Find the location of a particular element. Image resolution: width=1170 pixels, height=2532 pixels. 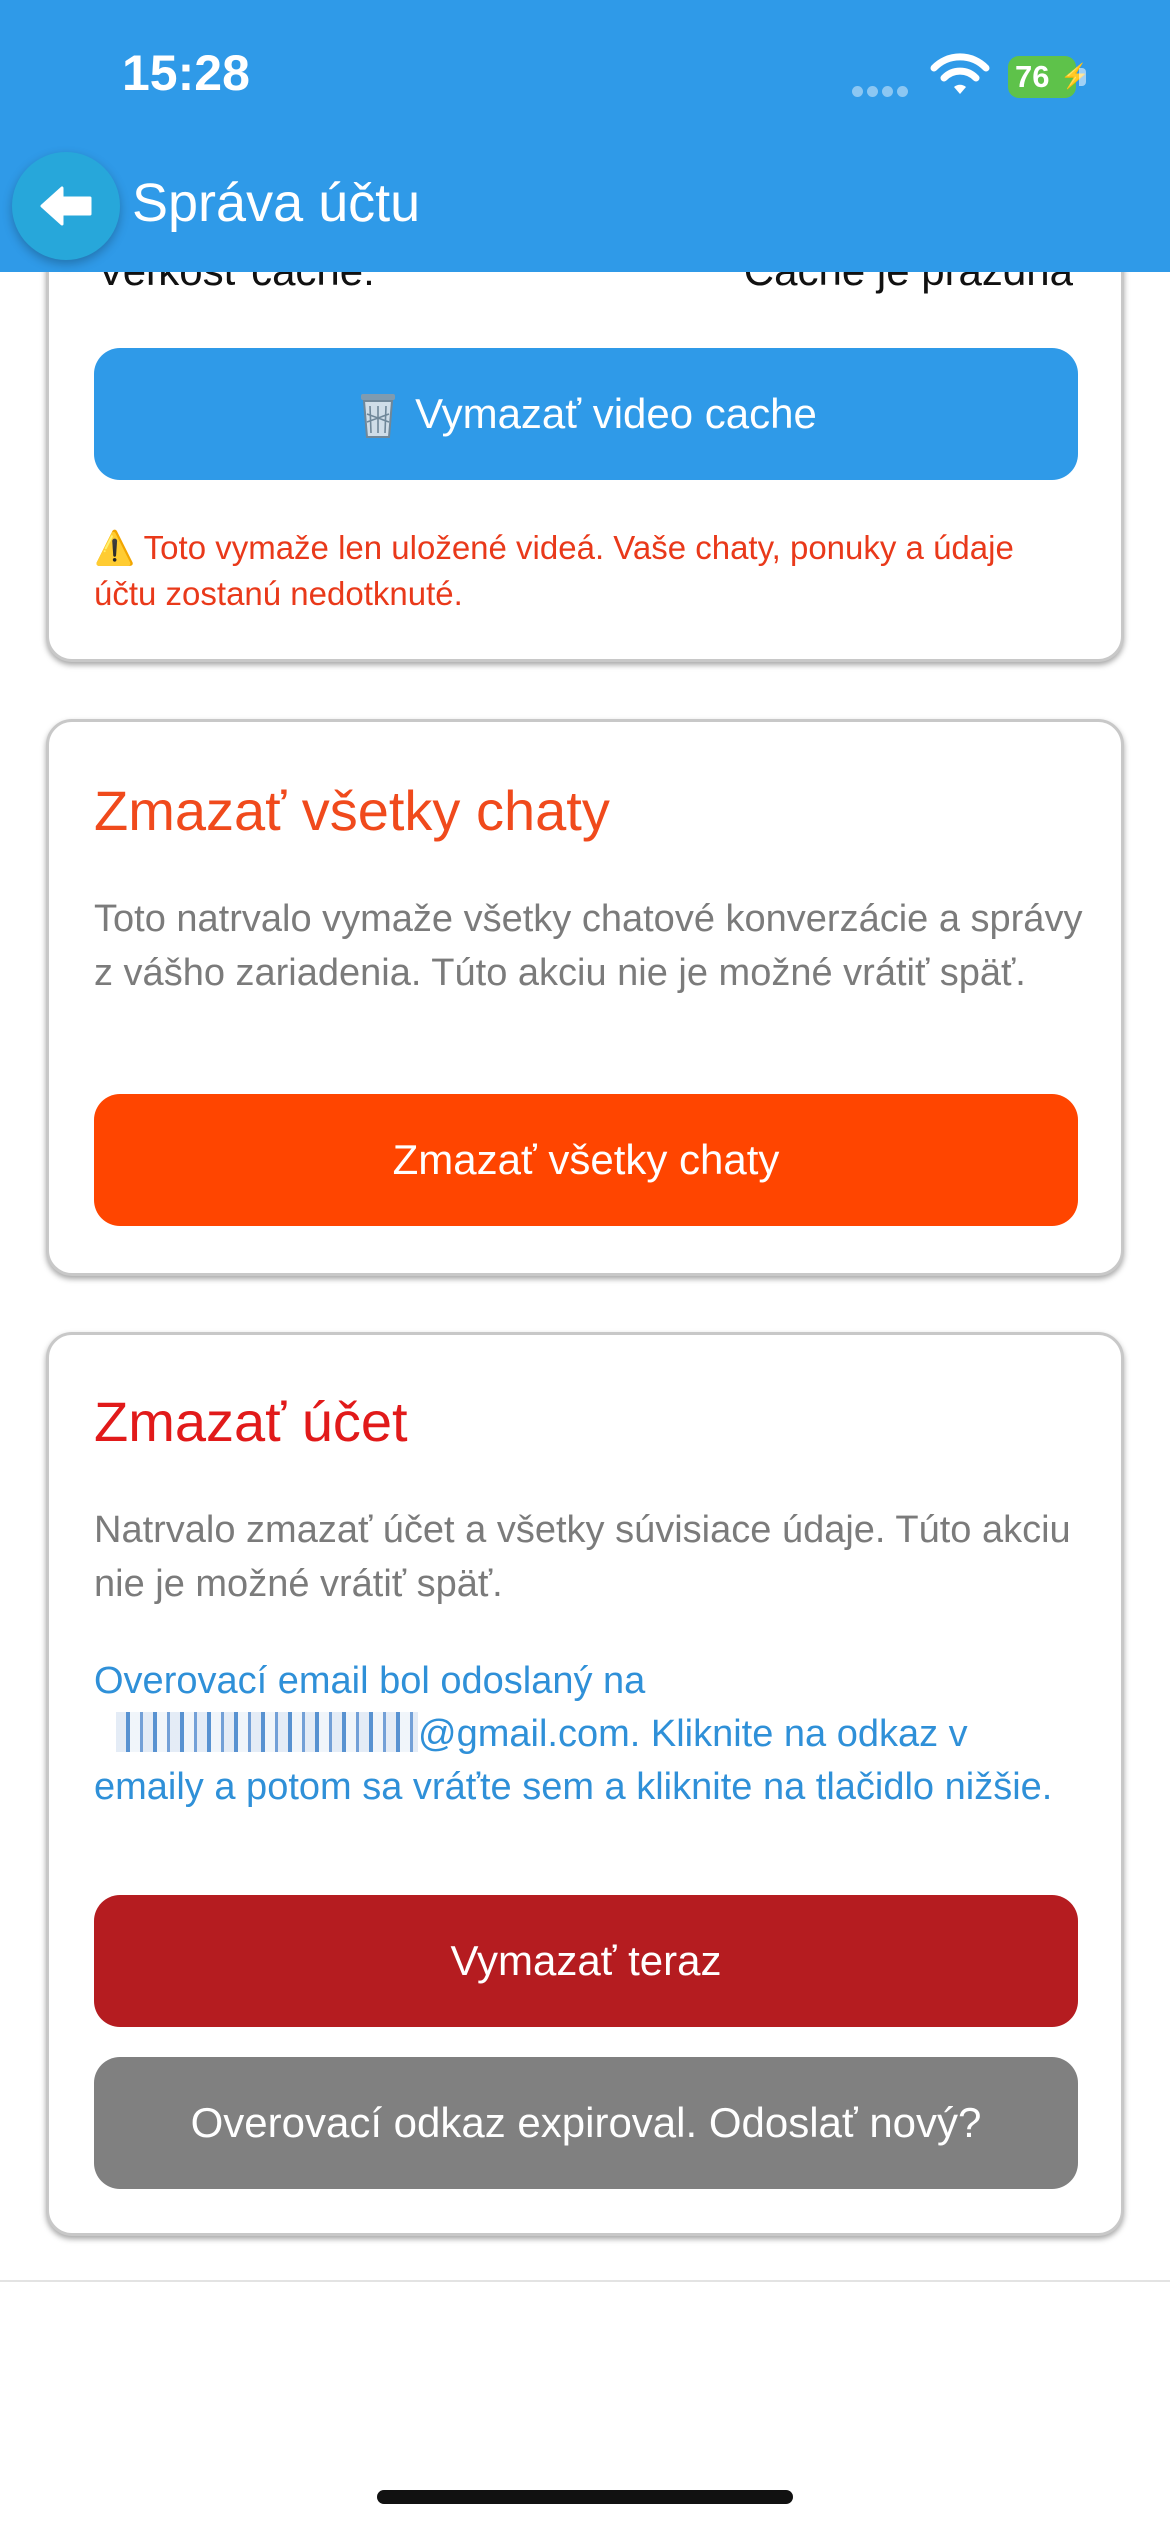

app-header: 15:28 76 ⚡ Správa účtu is located at coordinates (585, 136).